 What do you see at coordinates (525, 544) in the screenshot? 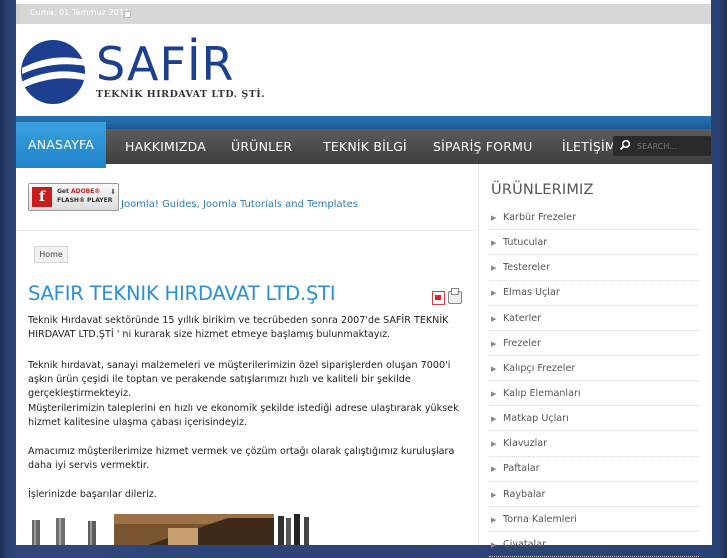
I see `sidebar-item-label: Civatalar` at bounding box center [525, 544].